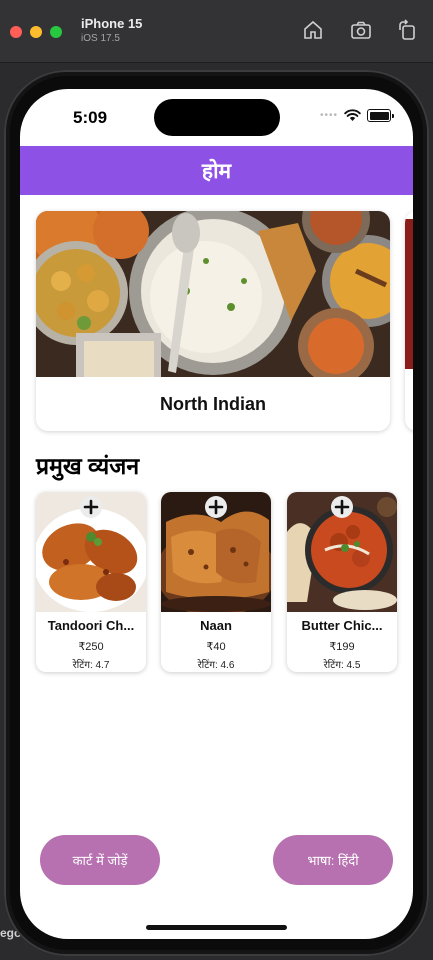  I want to click on rotate-icon, so click(407, 30).